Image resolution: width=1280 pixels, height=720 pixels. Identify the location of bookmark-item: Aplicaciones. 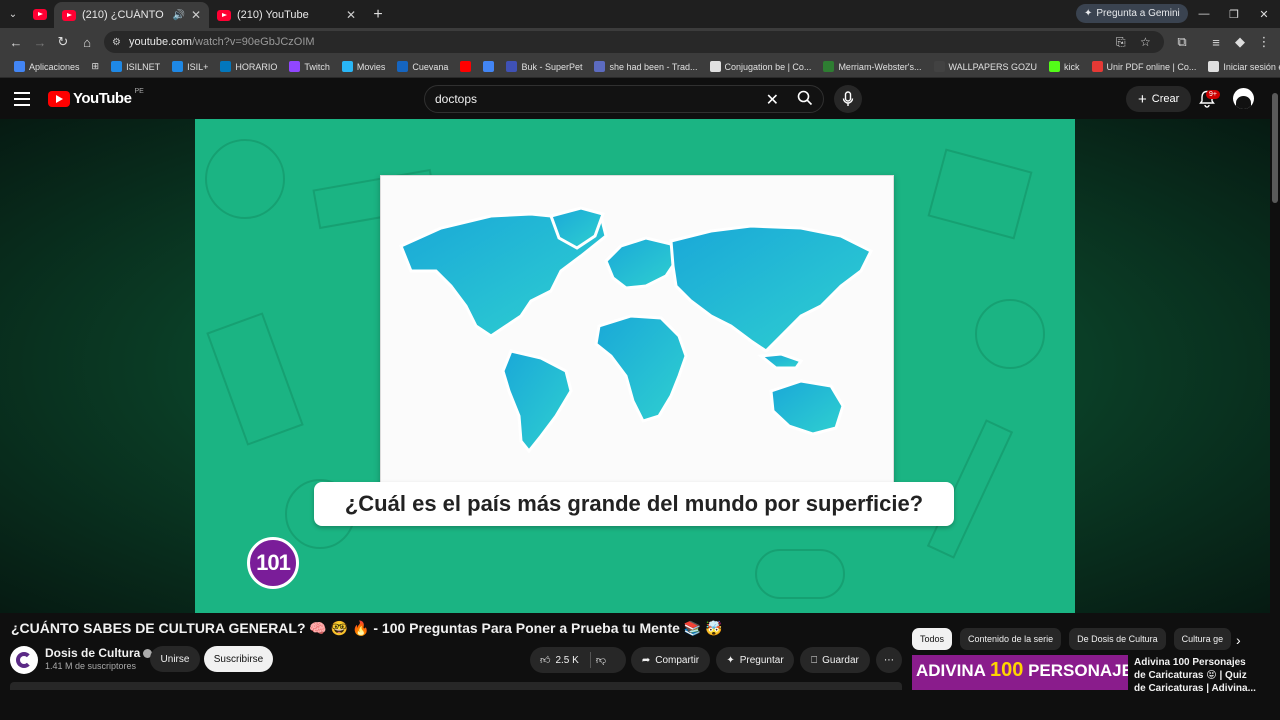
(47, 66).